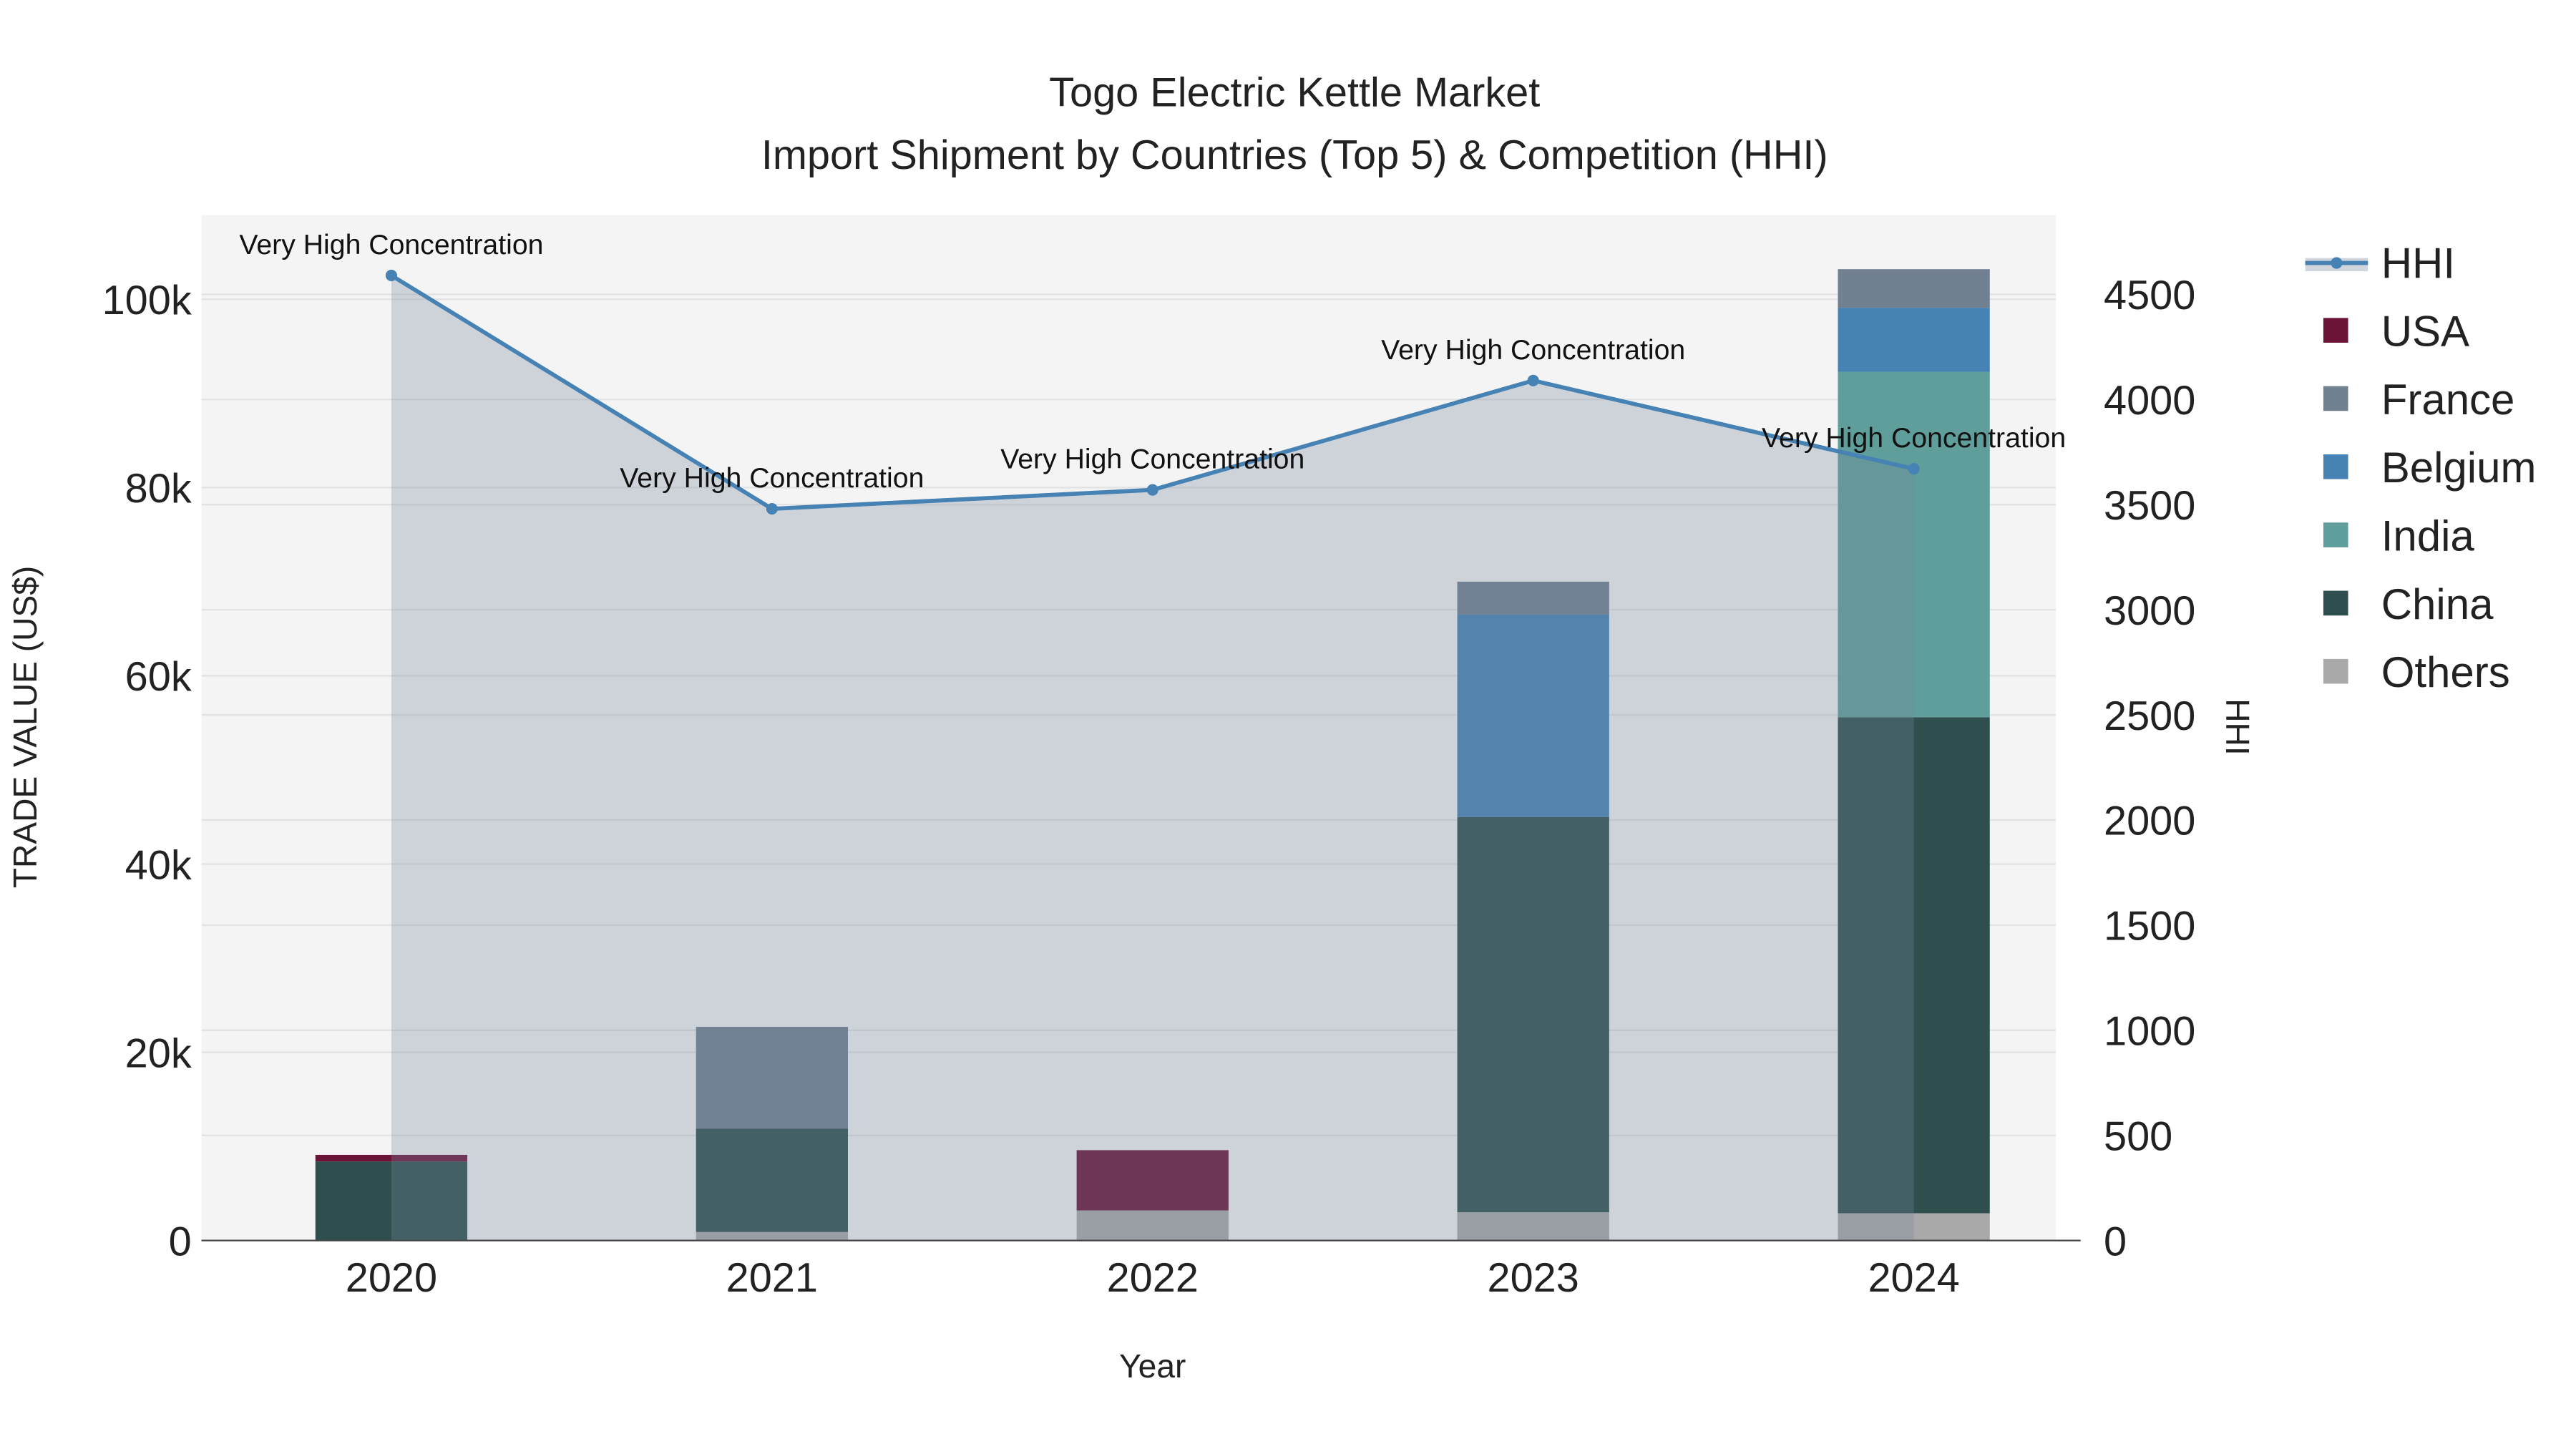 The width and height of the screenshot is (2576, 1449). Describe the element at coordinates (1533, 1278) in the screenshot. I see `x-tick-label: 2023` at that location.